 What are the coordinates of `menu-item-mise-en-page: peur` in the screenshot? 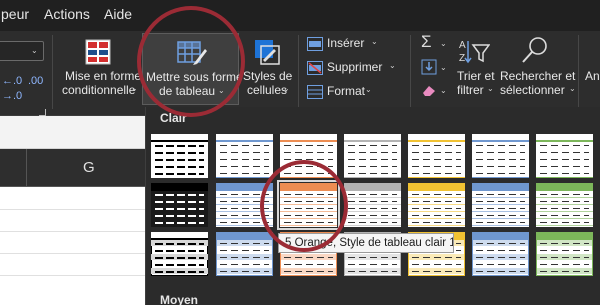 It's located at (15, 14).